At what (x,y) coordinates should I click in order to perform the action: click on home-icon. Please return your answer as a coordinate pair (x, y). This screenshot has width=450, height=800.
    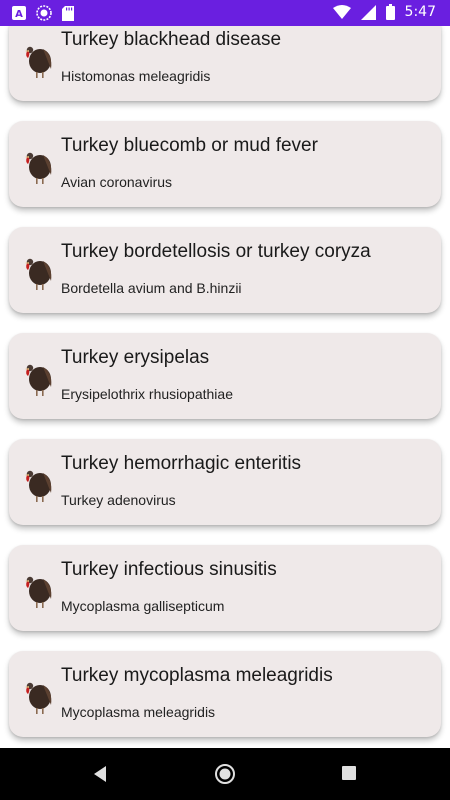
    Looking at the image, I should click on (225, 774).